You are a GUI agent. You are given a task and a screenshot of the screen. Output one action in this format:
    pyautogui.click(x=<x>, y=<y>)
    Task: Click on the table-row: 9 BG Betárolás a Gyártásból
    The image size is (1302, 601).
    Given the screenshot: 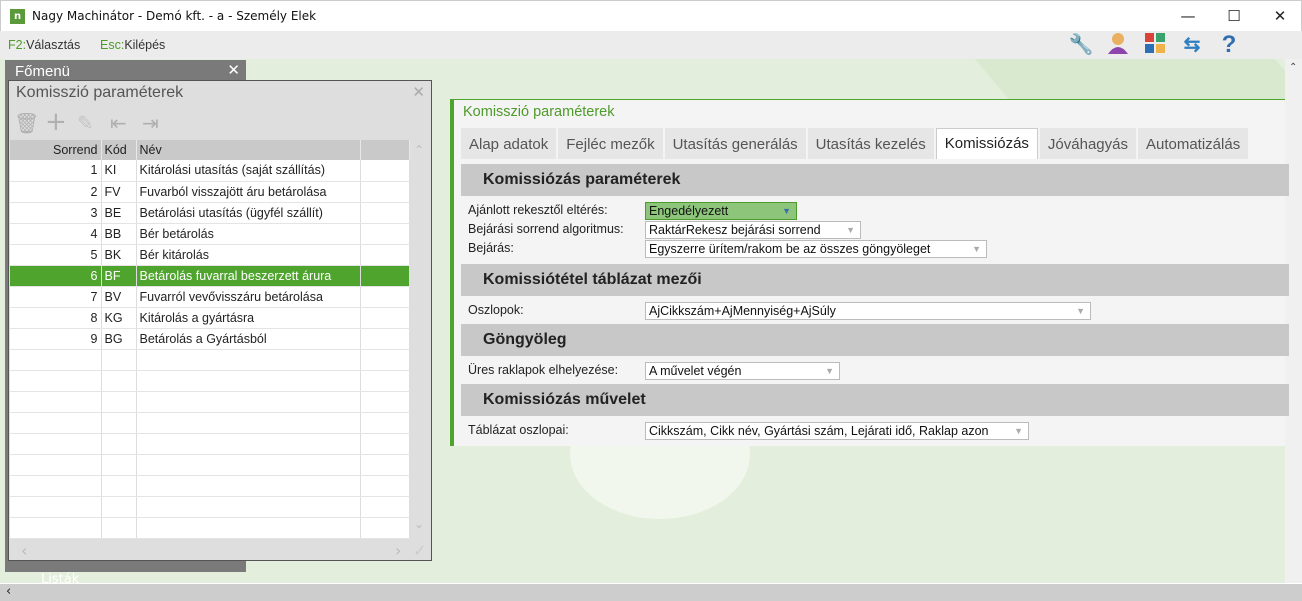 What is the action you would take?
    pyautogui.click(x=210, y=339)
    